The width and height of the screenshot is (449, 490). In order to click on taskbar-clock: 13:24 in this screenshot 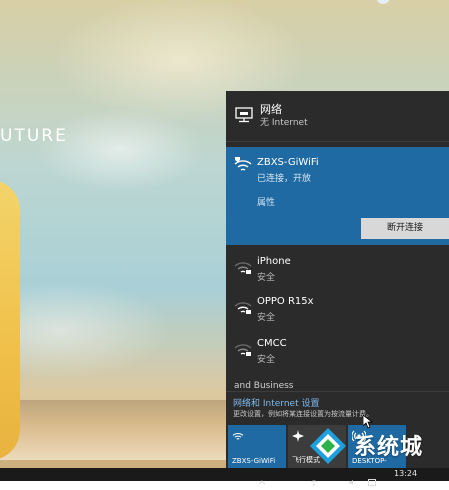, I will do `click(405, 473)`.